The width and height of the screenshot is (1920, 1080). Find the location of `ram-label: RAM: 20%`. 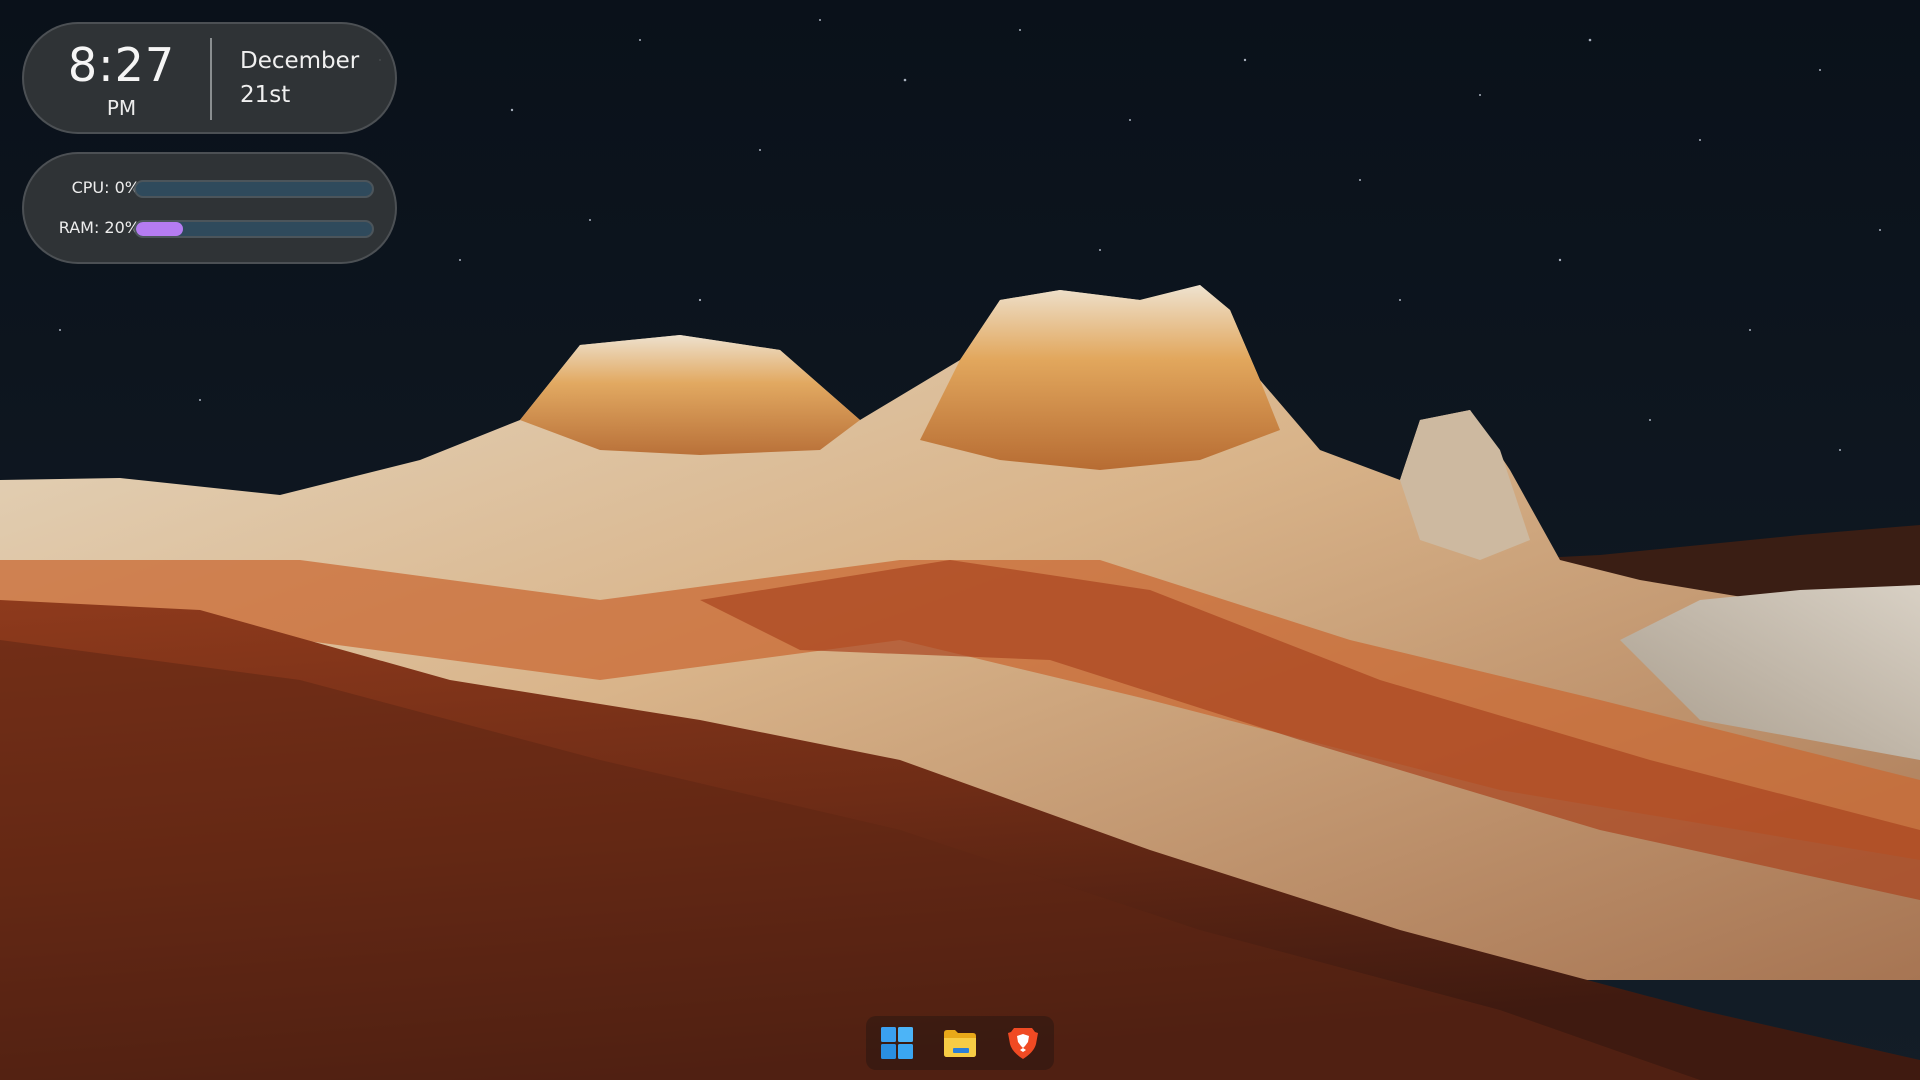

ram-label: RAM: 20% is located at coordinates (99, 227).